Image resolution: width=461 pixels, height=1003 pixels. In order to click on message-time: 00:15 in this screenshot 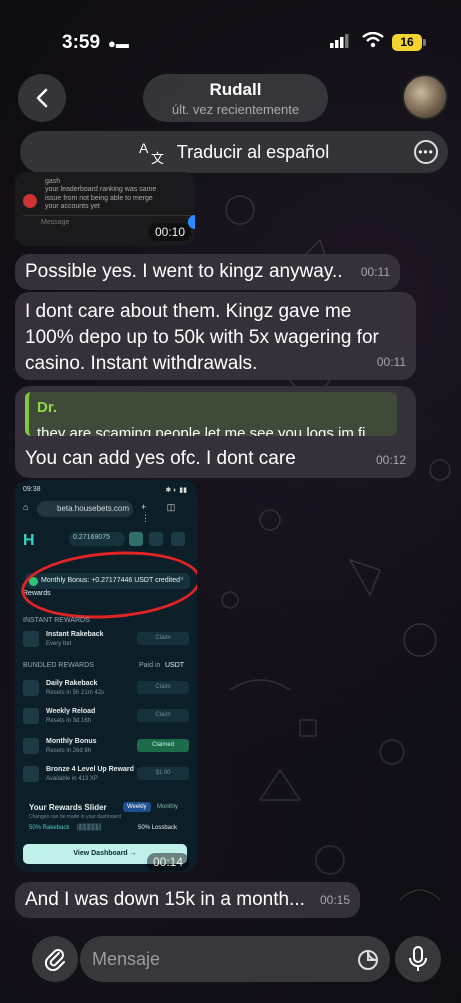, I will do `click(334, 900)`.